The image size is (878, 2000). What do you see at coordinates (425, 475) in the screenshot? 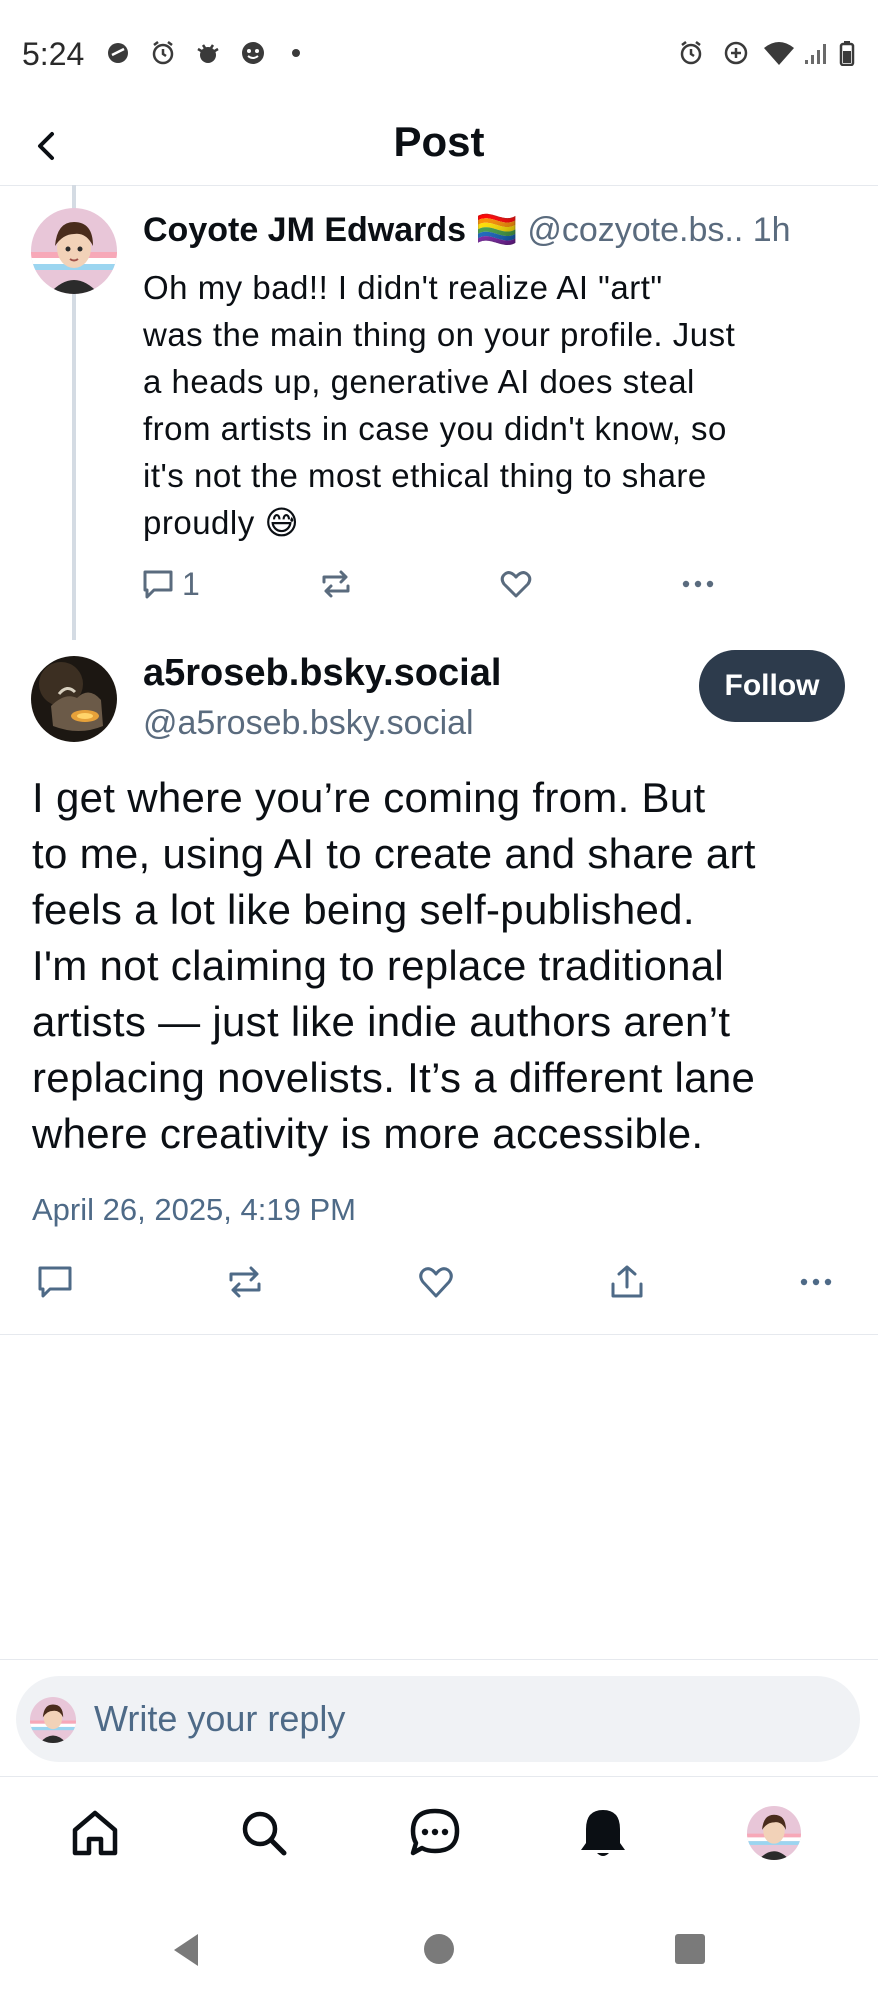
I see `text-line: it's not the most ethical thing to share` at bounding box center [425, 475].